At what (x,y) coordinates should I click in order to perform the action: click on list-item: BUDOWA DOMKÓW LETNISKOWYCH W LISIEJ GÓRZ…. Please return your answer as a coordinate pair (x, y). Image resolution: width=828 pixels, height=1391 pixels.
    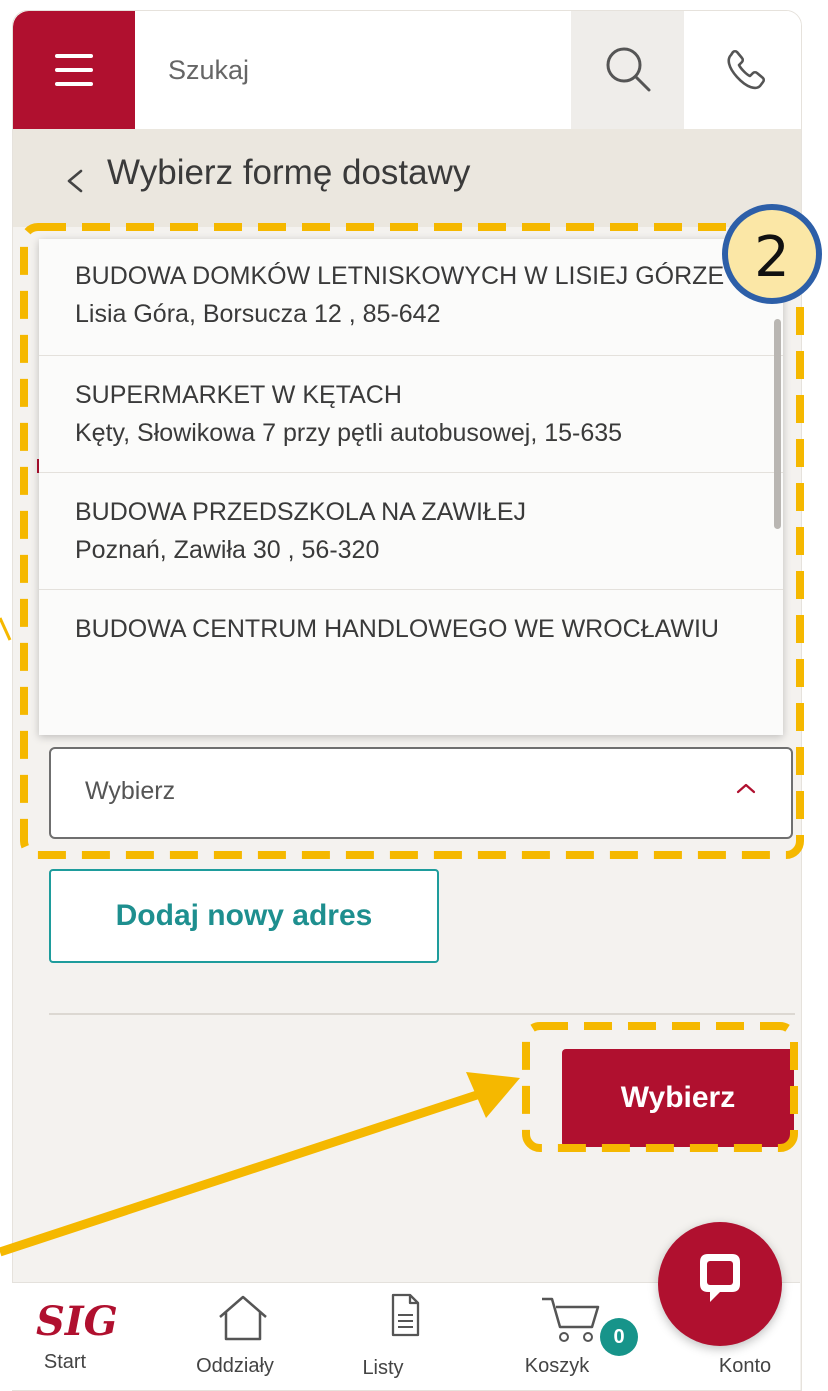
    Looking at the image, I should click on (411, 297).